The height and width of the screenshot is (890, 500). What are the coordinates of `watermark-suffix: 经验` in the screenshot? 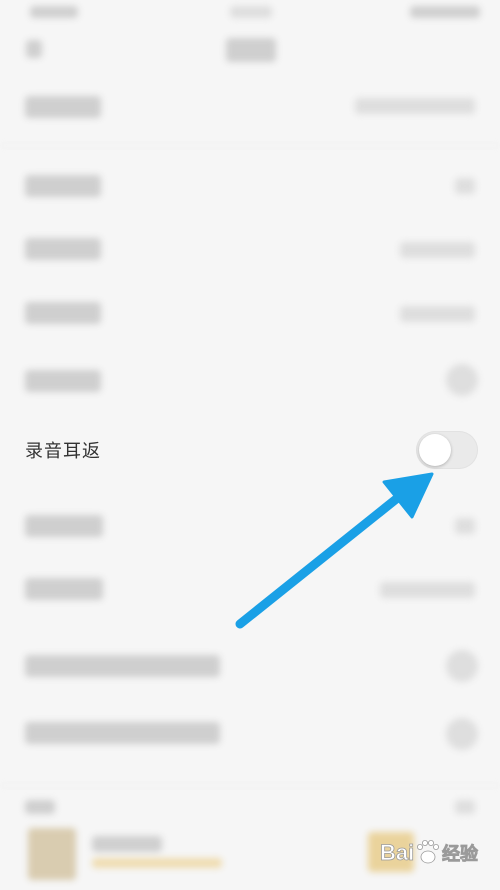 It's located at (460, 854).